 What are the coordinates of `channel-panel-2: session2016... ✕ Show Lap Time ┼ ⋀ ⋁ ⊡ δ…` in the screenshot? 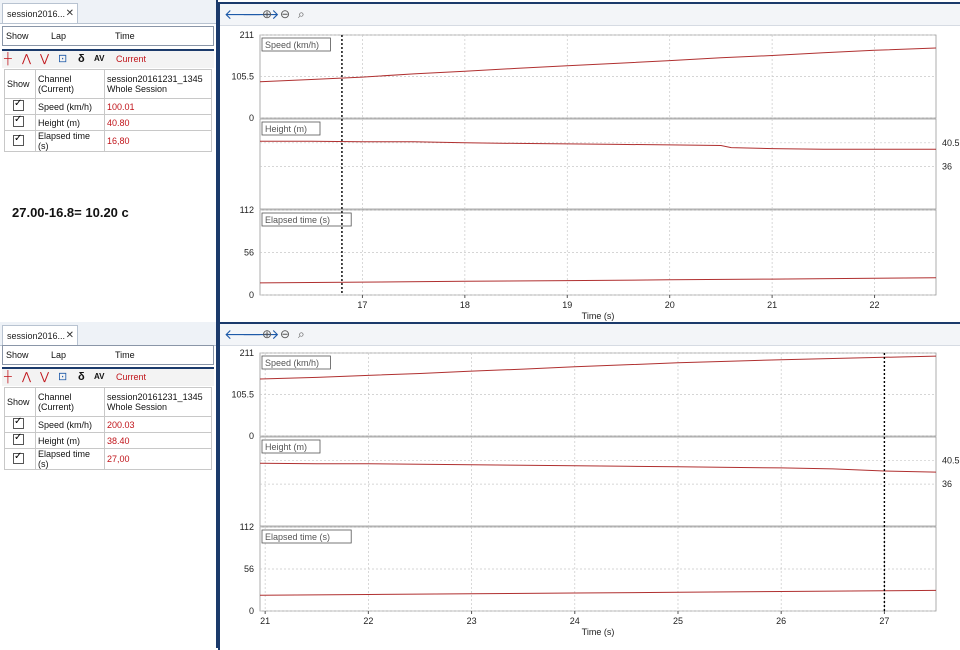 It's located at (108, 485).